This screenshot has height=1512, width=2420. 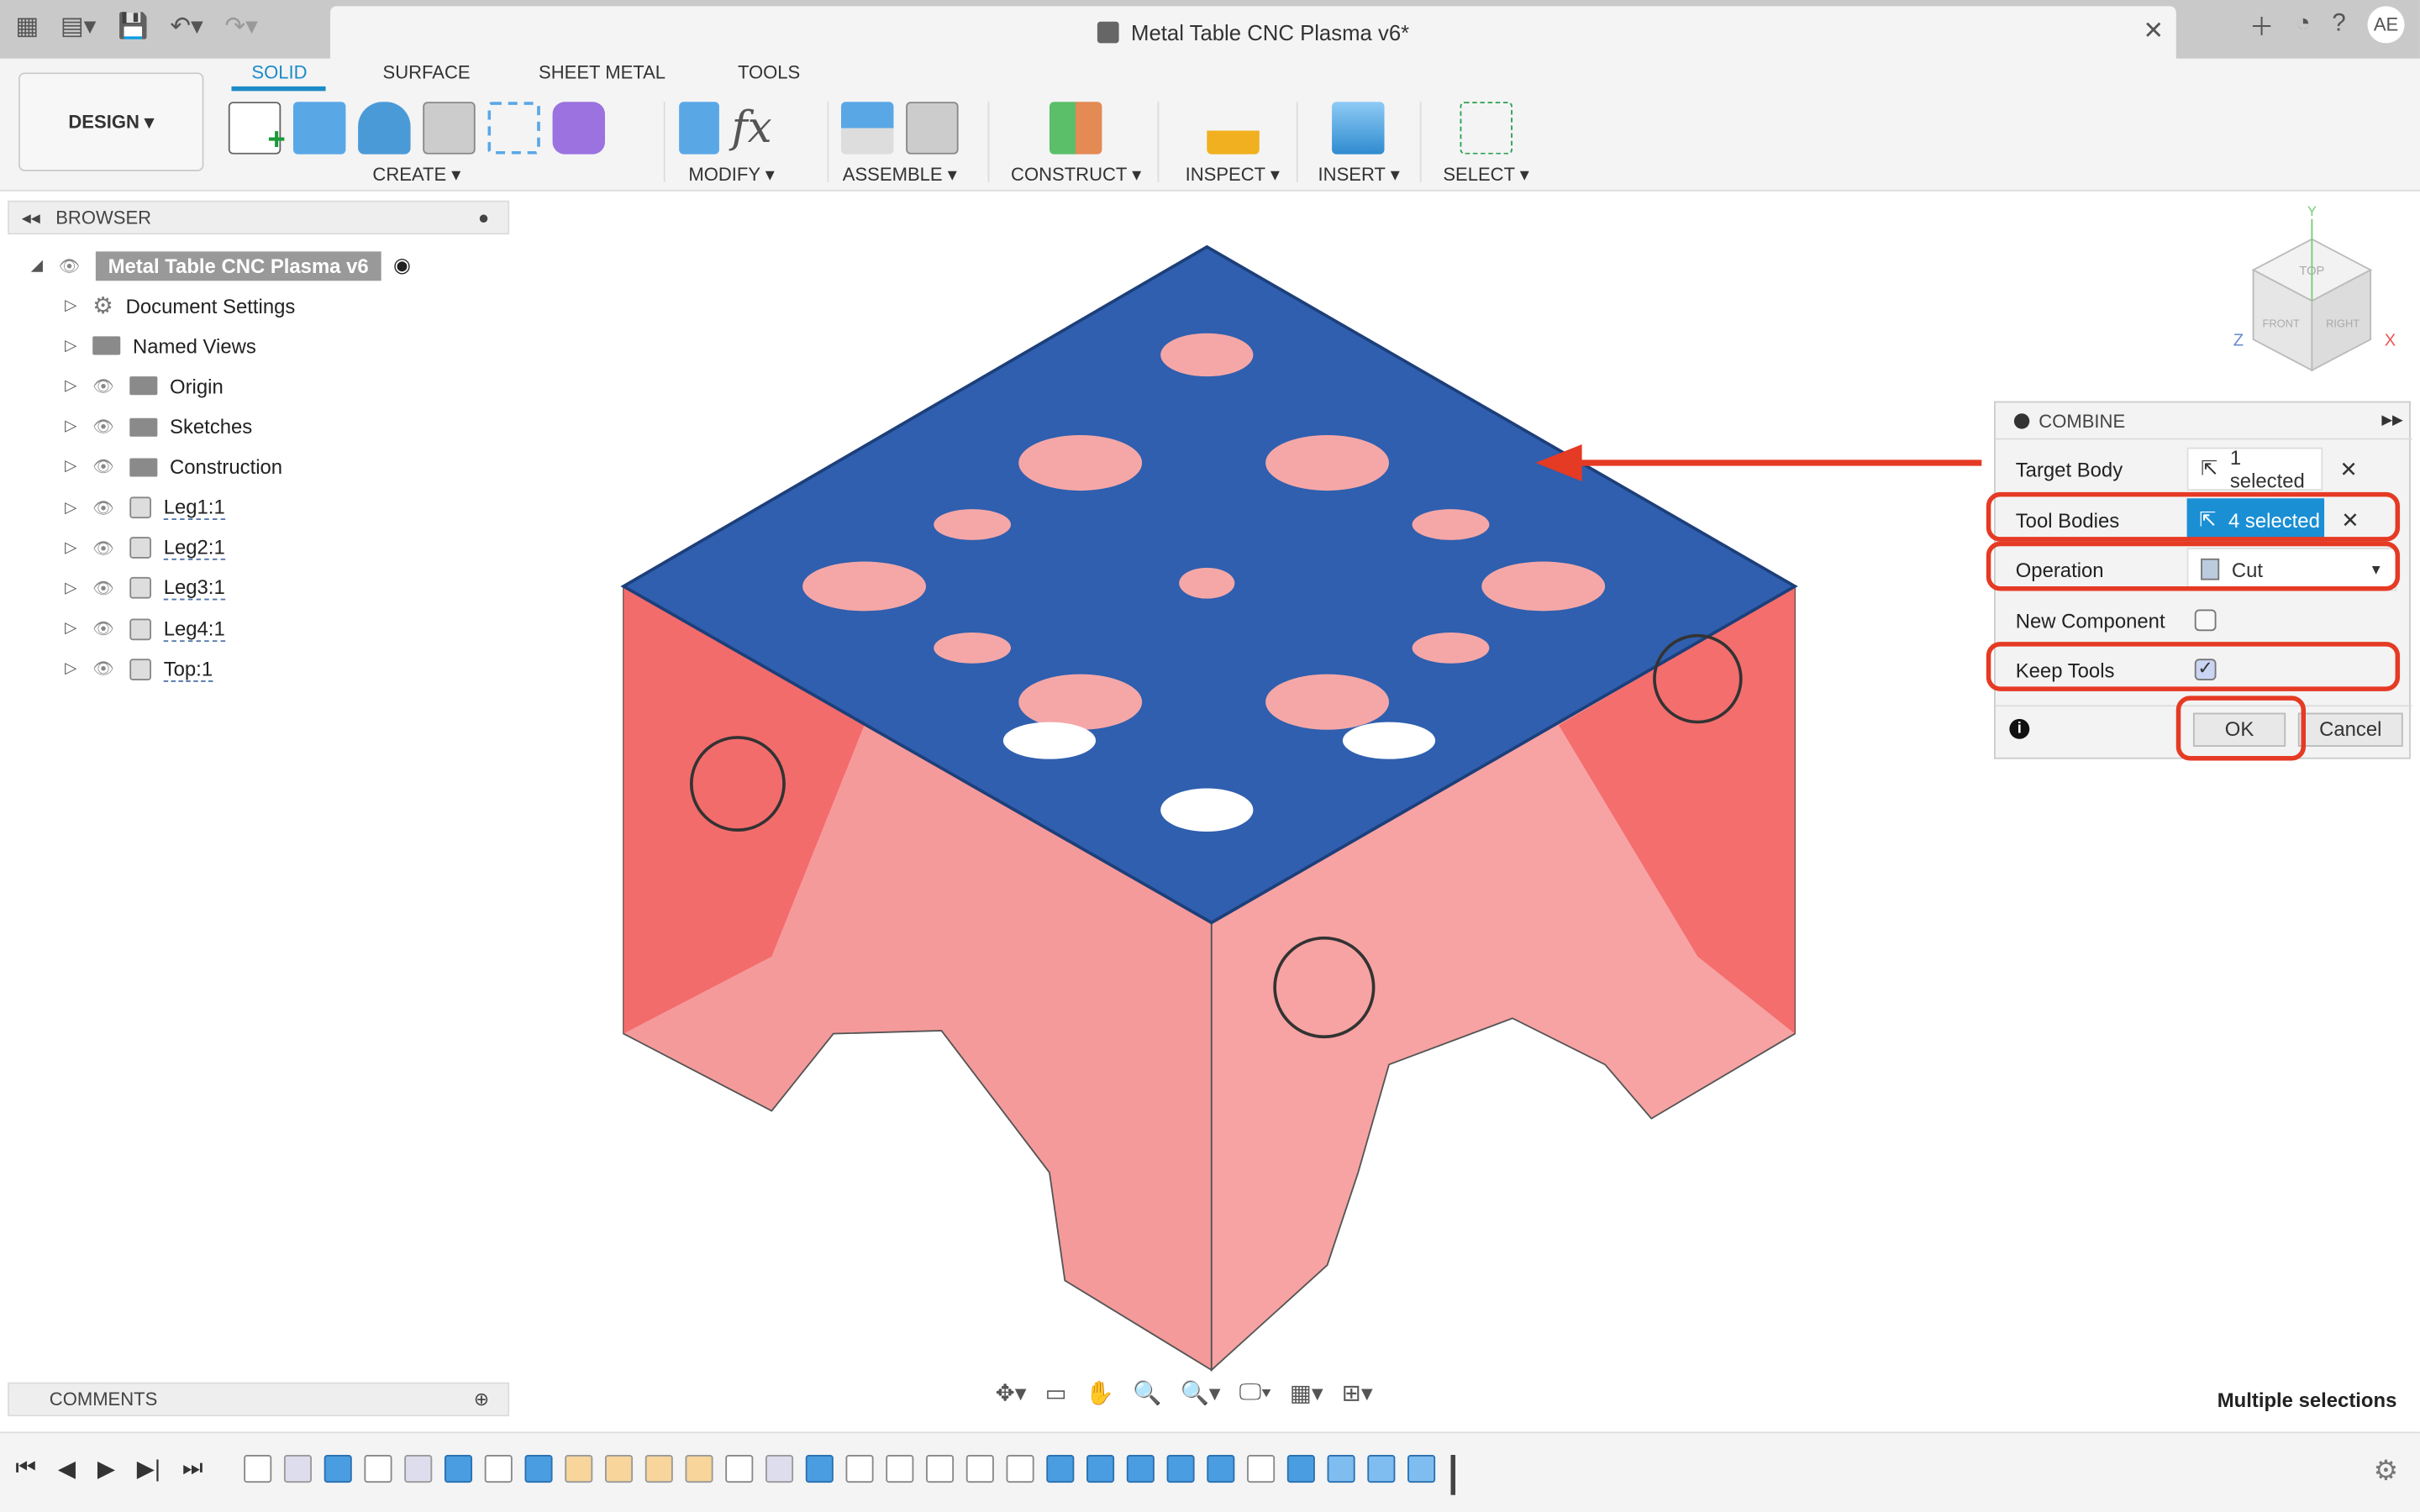 I want to click on save-icon: 💾, so click(x=133, y=26).